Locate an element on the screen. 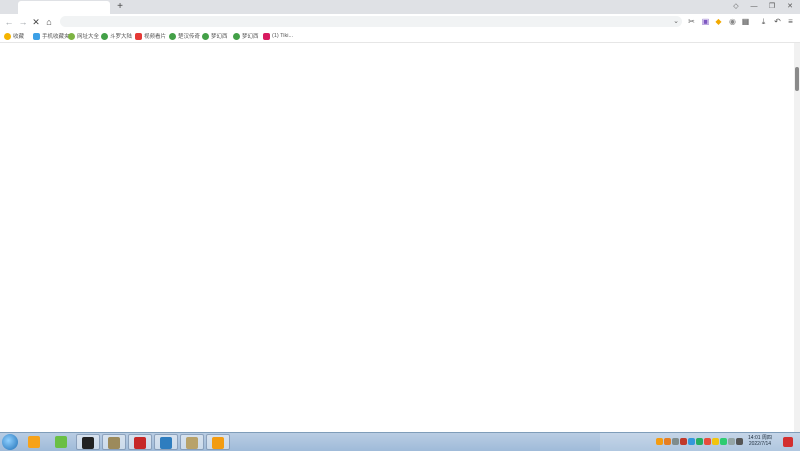 Image resolution: width=800 pixels, height=451 pixels. bookmark-item: 楚汉传奇 is located at coordinates (184, 36).